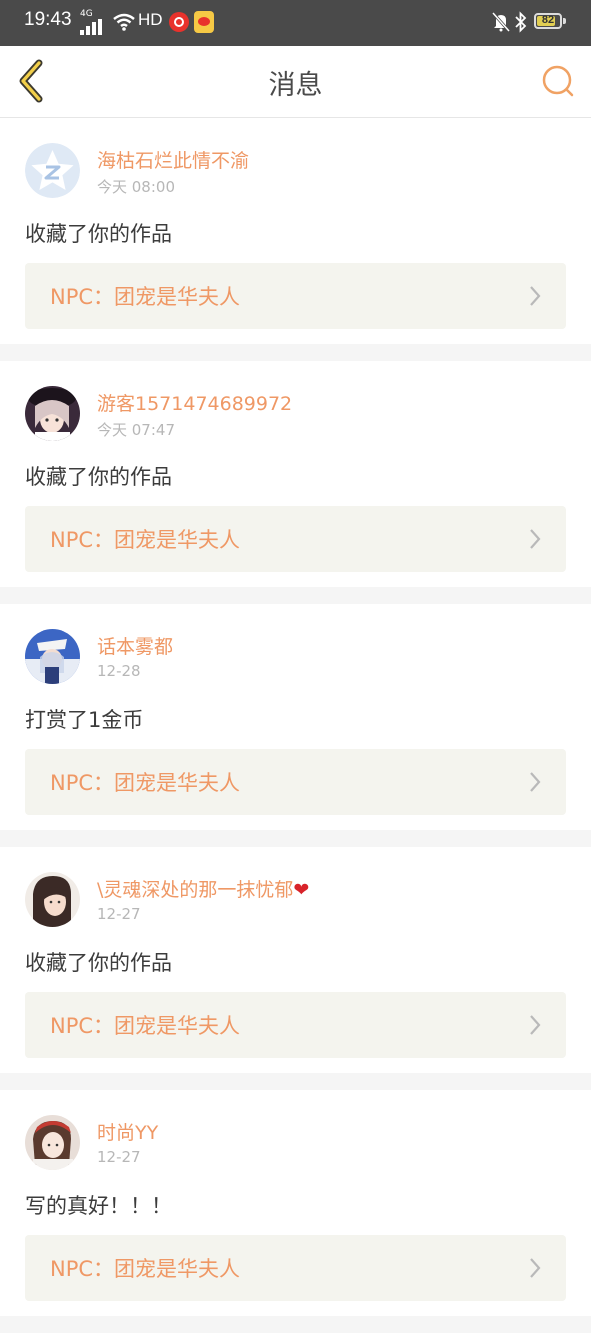 This screenshot has height=1333, width=591. I want to click on username: \灵魂深处的那一抹忧郁❤, so click(203, 888).